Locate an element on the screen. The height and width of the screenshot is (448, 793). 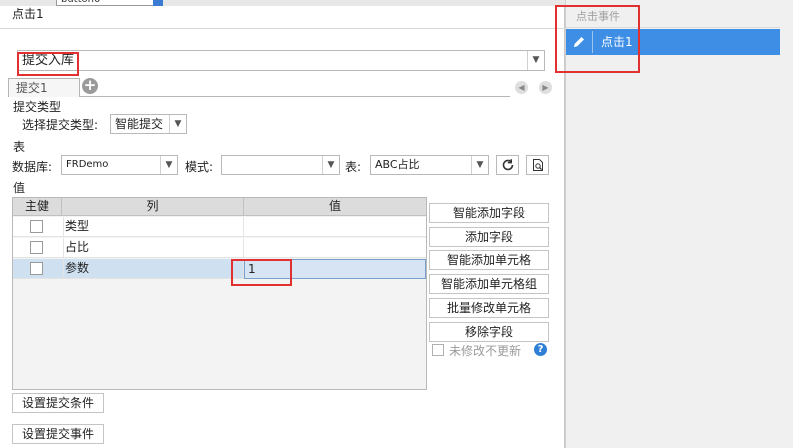
add-tab-icon: + is located at coordinates (90, 86).